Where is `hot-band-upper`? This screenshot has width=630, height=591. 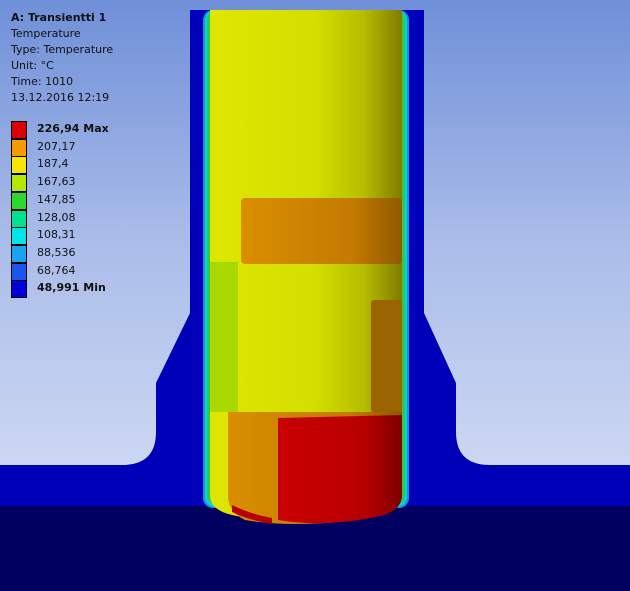 hot-band-upper is located at coordinates (321, 231).